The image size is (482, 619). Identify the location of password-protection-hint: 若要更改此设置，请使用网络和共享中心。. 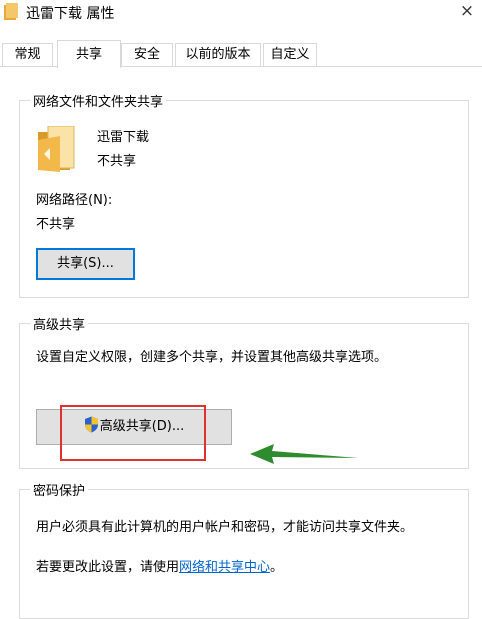
(159, 565).